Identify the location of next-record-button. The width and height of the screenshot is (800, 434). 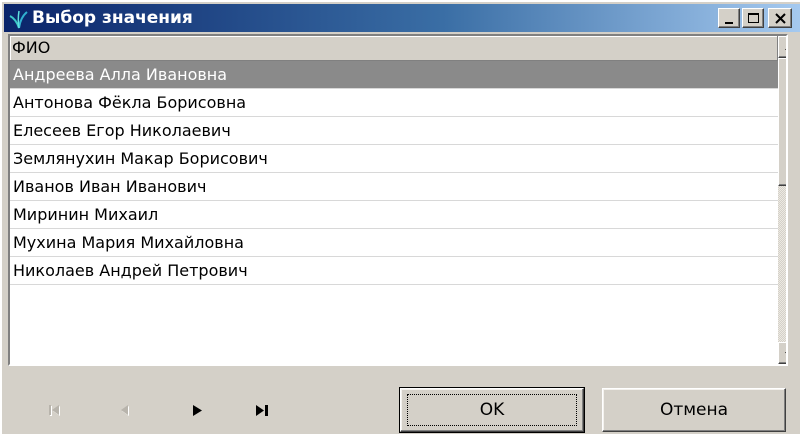
(197, 411).